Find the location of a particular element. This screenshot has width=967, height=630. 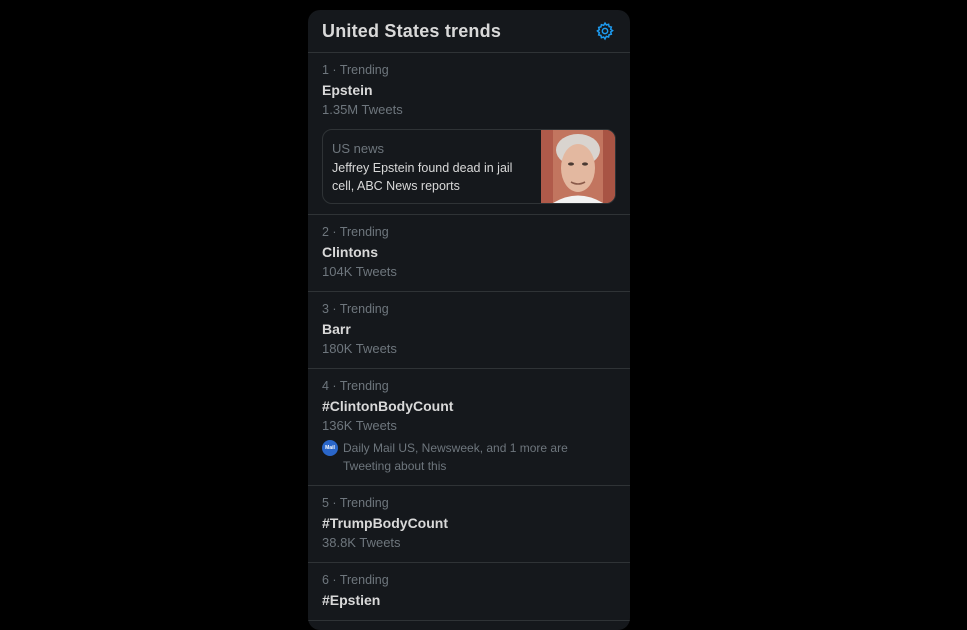

panel-title: United States trends is located at coordinates (412, 30).